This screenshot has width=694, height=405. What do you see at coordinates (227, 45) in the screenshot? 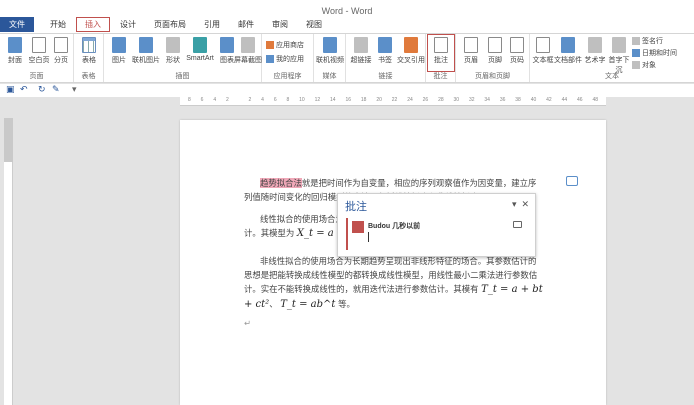
I see `chart-icon` at bounding box center [227, 45].